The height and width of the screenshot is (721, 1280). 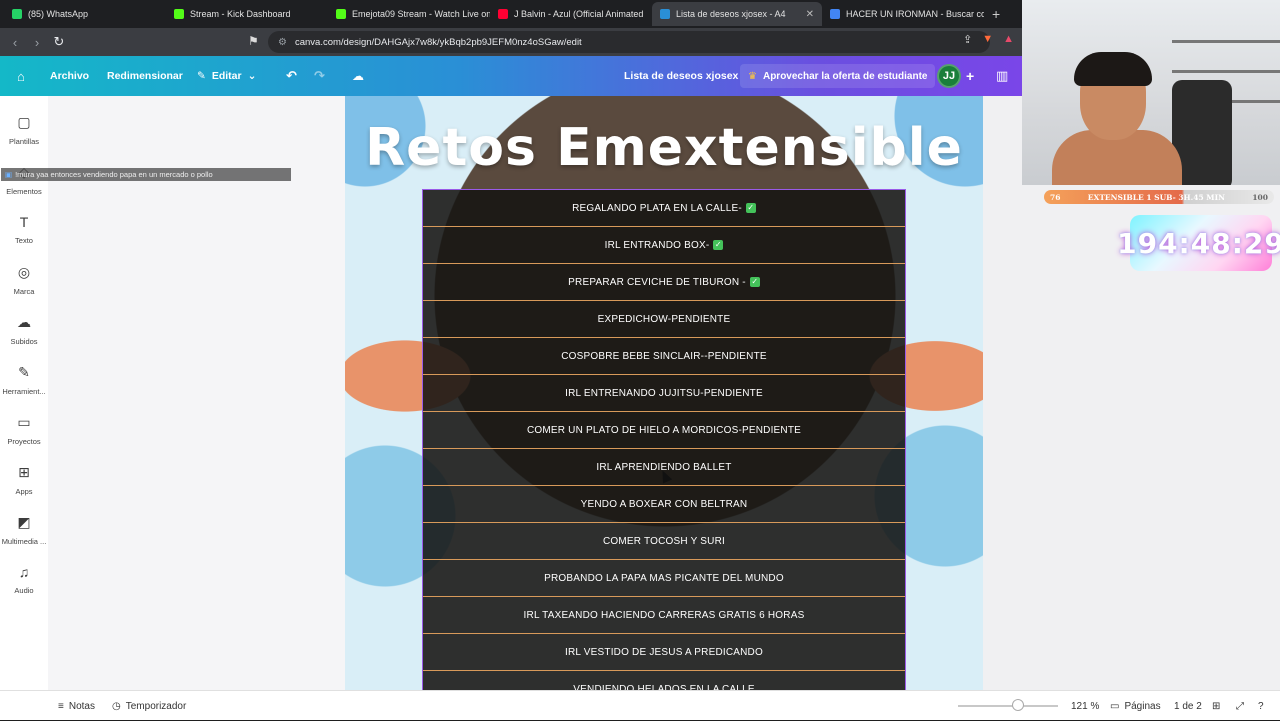 I want to click on sidebar-item-apps: ⊞ Apps, so click(x=24, y=480).